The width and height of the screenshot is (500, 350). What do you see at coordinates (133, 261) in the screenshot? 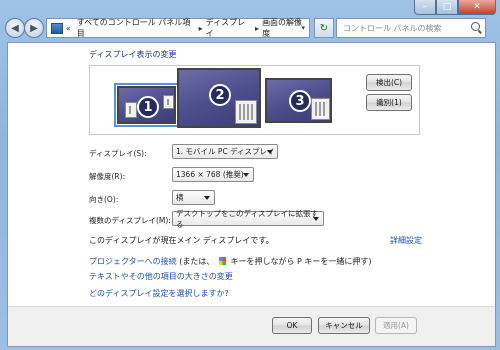
I see `projector-link-text: プロジェクターへの接続` at bounding box center [133, 261].